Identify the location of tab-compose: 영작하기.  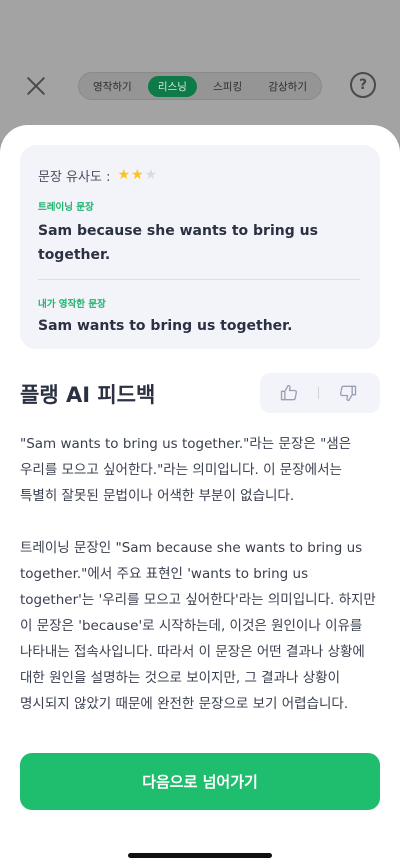
(112, 86).